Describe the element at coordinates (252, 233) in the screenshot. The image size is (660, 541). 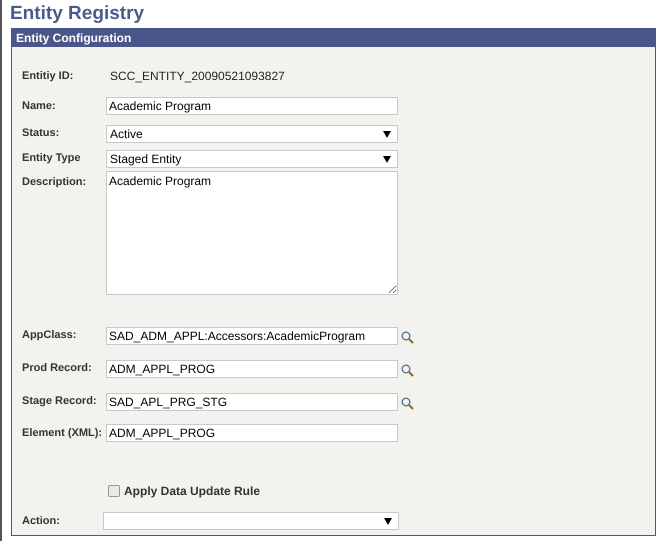
I see `description-textarea: Academic Program` at that location.